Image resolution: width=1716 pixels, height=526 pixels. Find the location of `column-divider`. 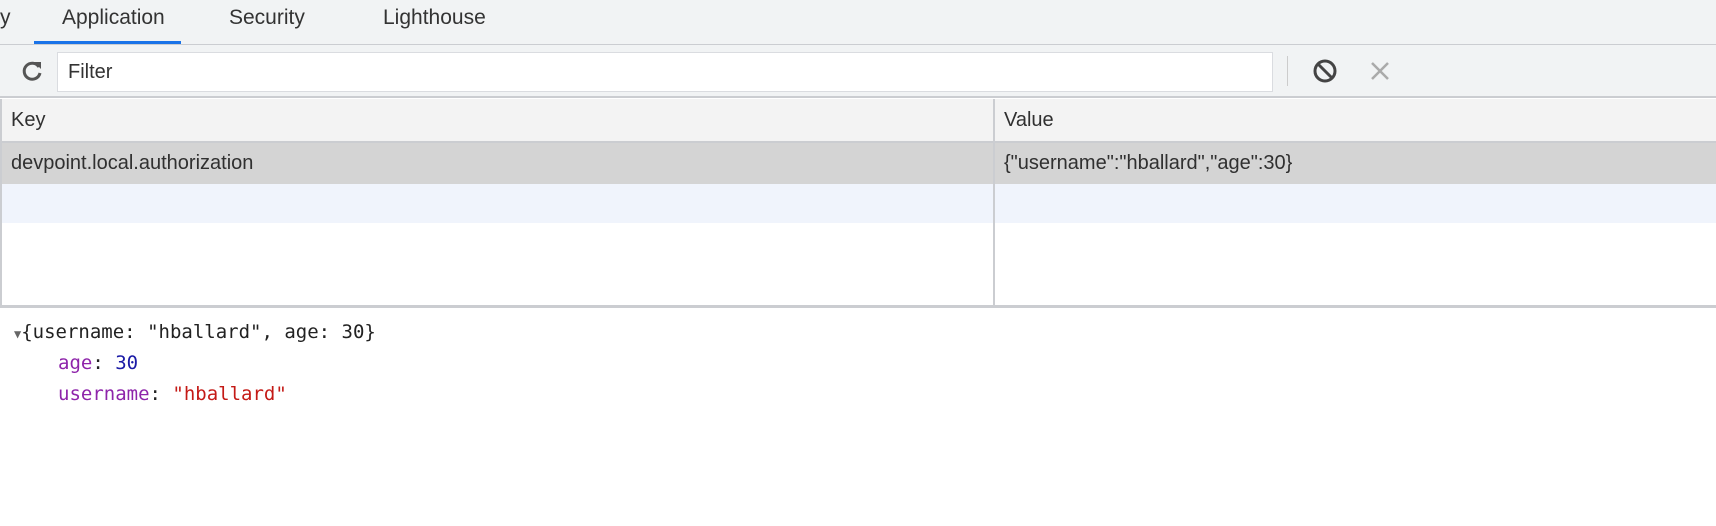

column-divider is located at coordinates (994, 202).